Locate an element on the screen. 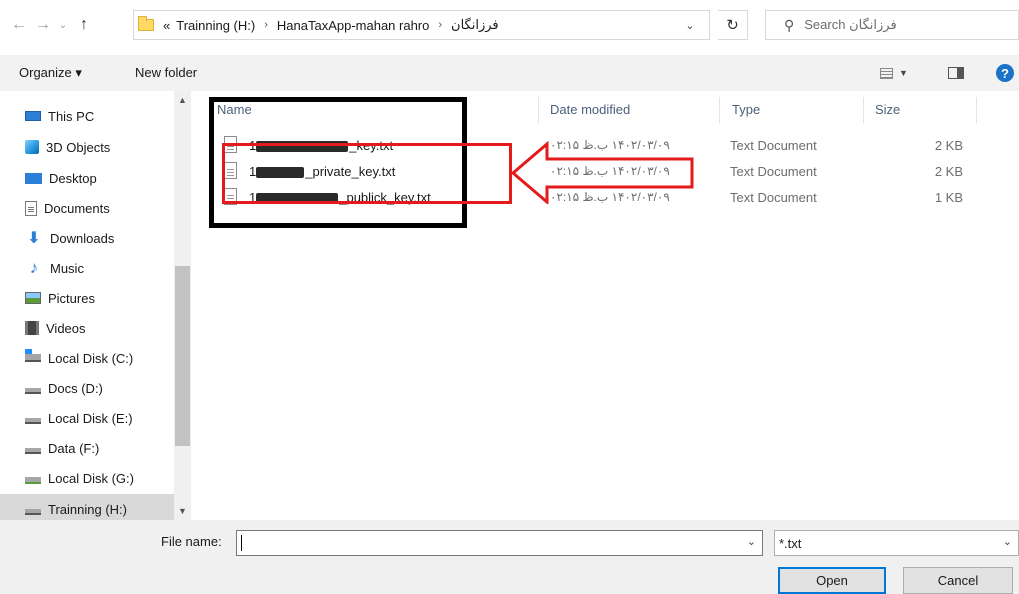  refresh-icon: ↻ is located at coordinates (733, 25).